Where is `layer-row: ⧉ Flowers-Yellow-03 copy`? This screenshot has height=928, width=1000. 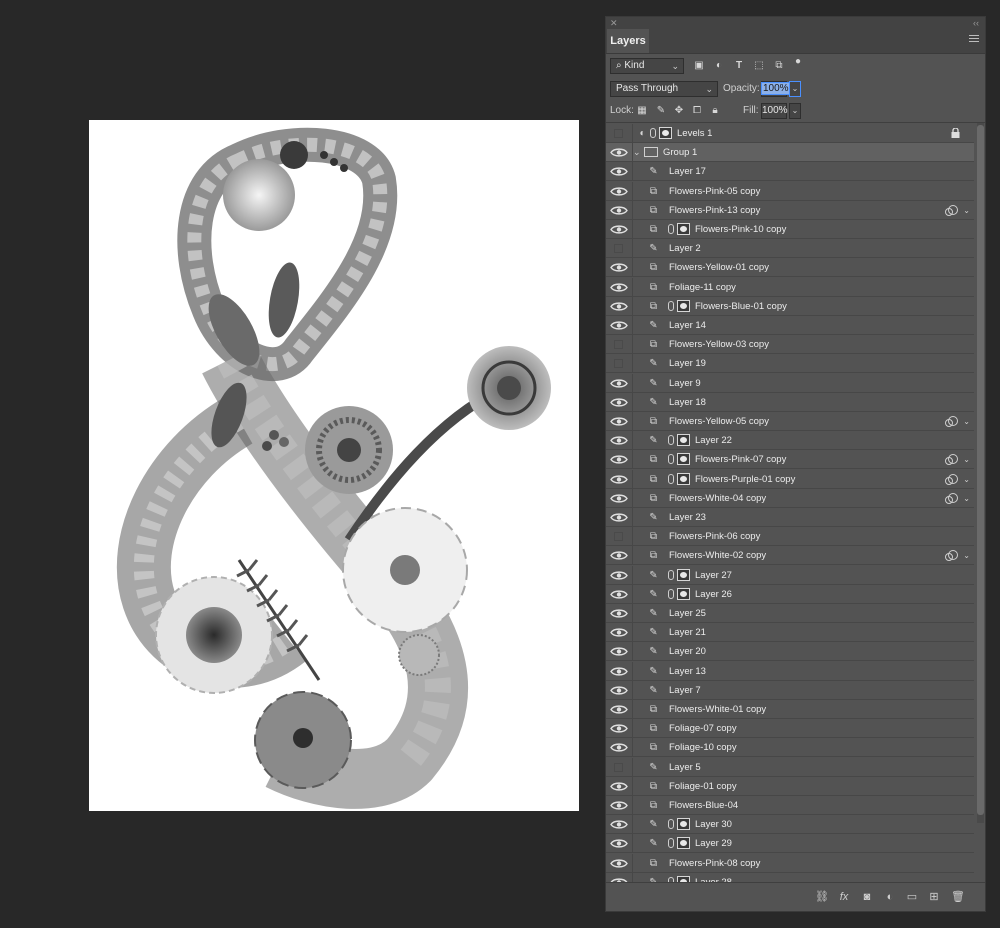 layer-row: ⧉ Flowers-Yellow-03 copy is located at coordinates (790, 345).